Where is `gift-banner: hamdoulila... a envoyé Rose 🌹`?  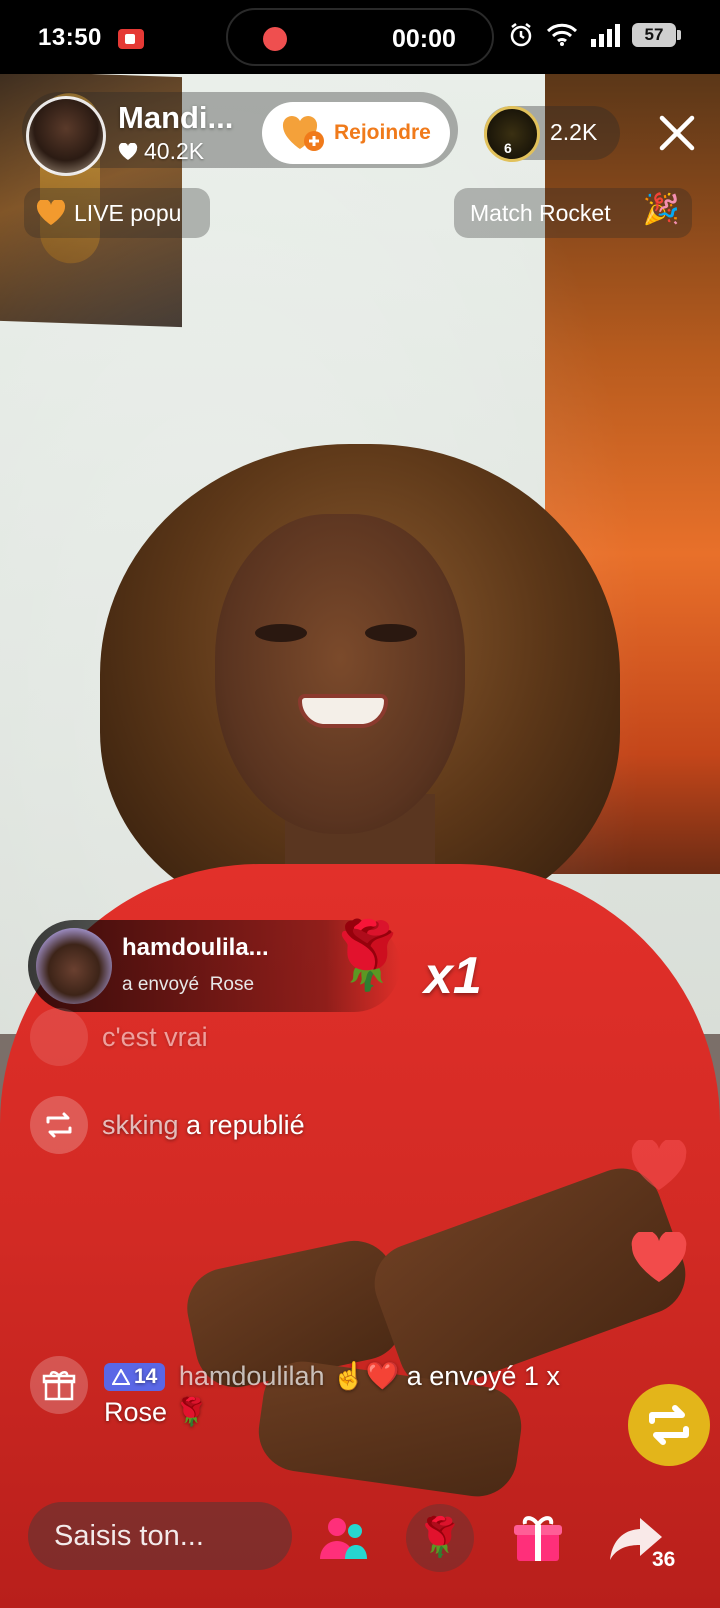
gift-banner: hamdoulila... a envoyé Rose 🌹 is located at coordinates (218, 966).